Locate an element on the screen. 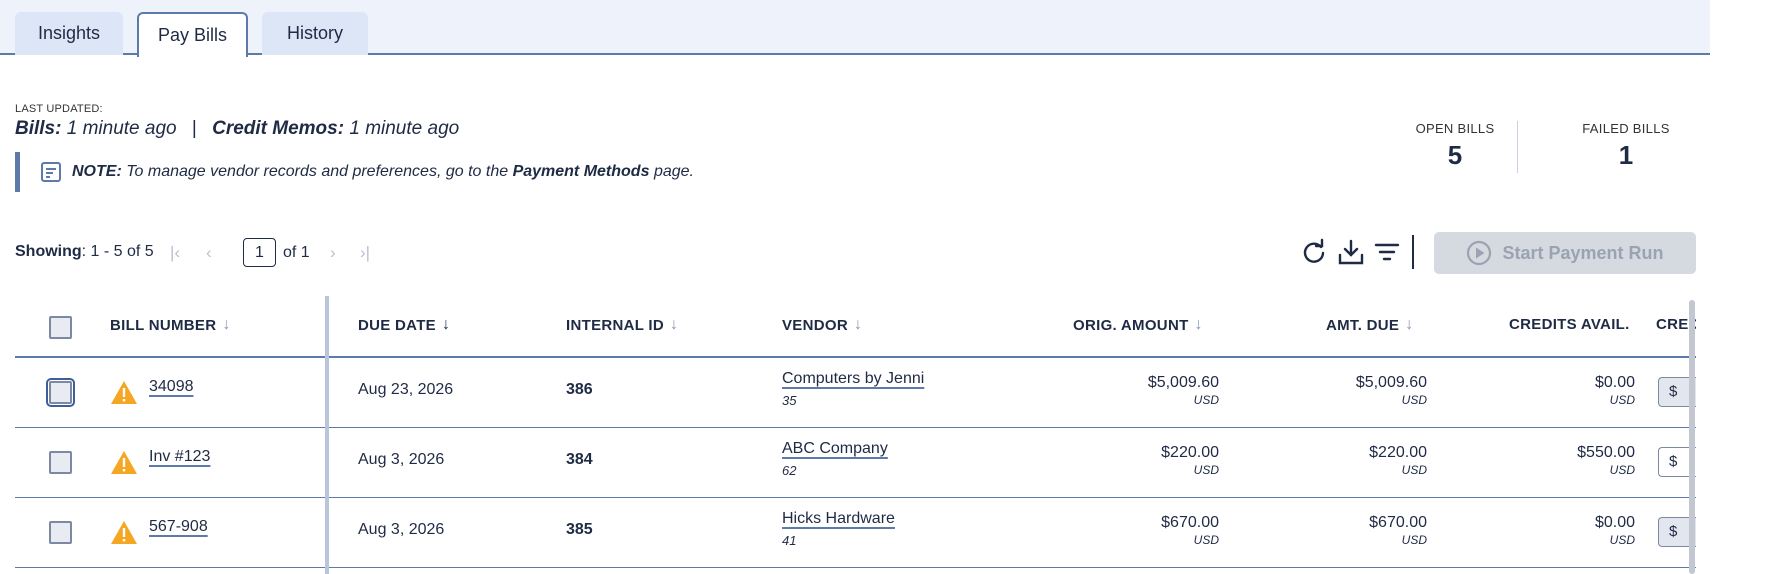 This screenshot has width=1776, height=574. frozen-column-divider is located at coordinates (327, 435).